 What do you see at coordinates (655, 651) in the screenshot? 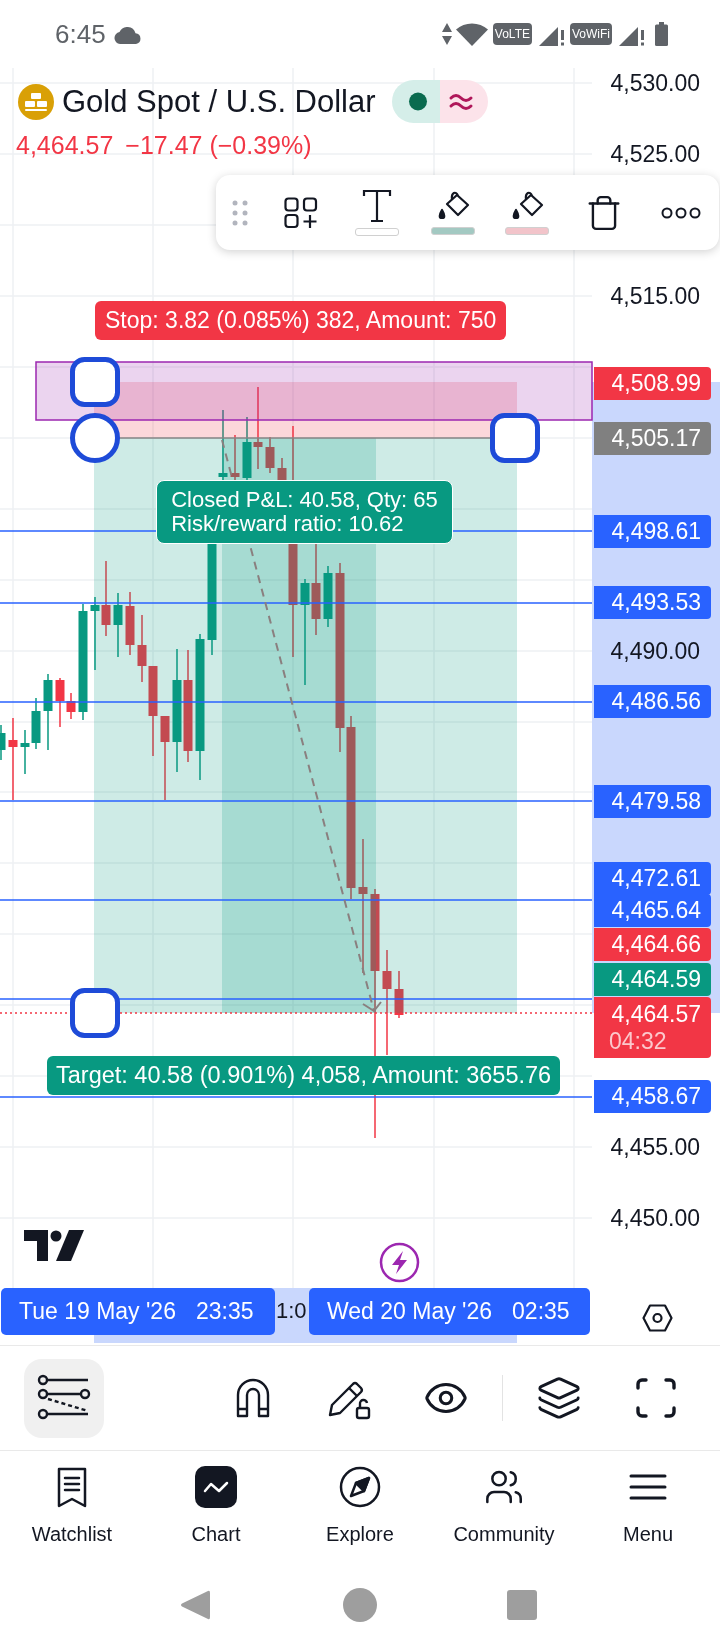
I see `price-tick: 4,490.00` at bounding box center [655, 651].